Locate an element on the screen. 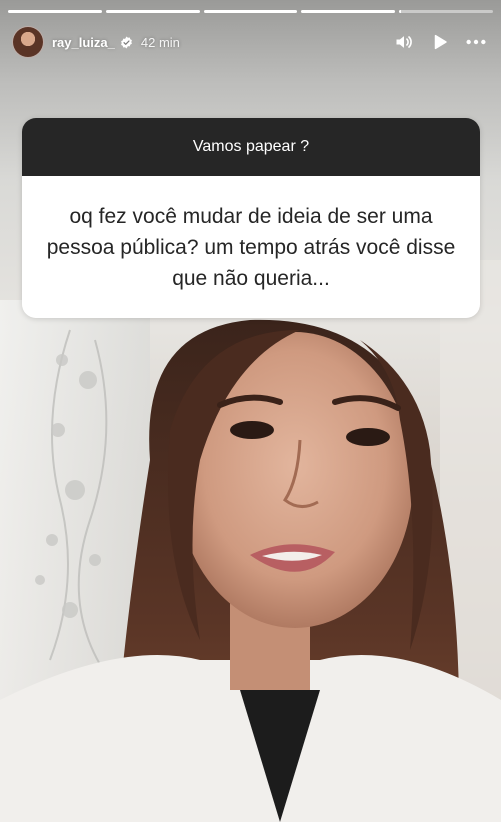  story-progress is located at coordinates (250, 11).